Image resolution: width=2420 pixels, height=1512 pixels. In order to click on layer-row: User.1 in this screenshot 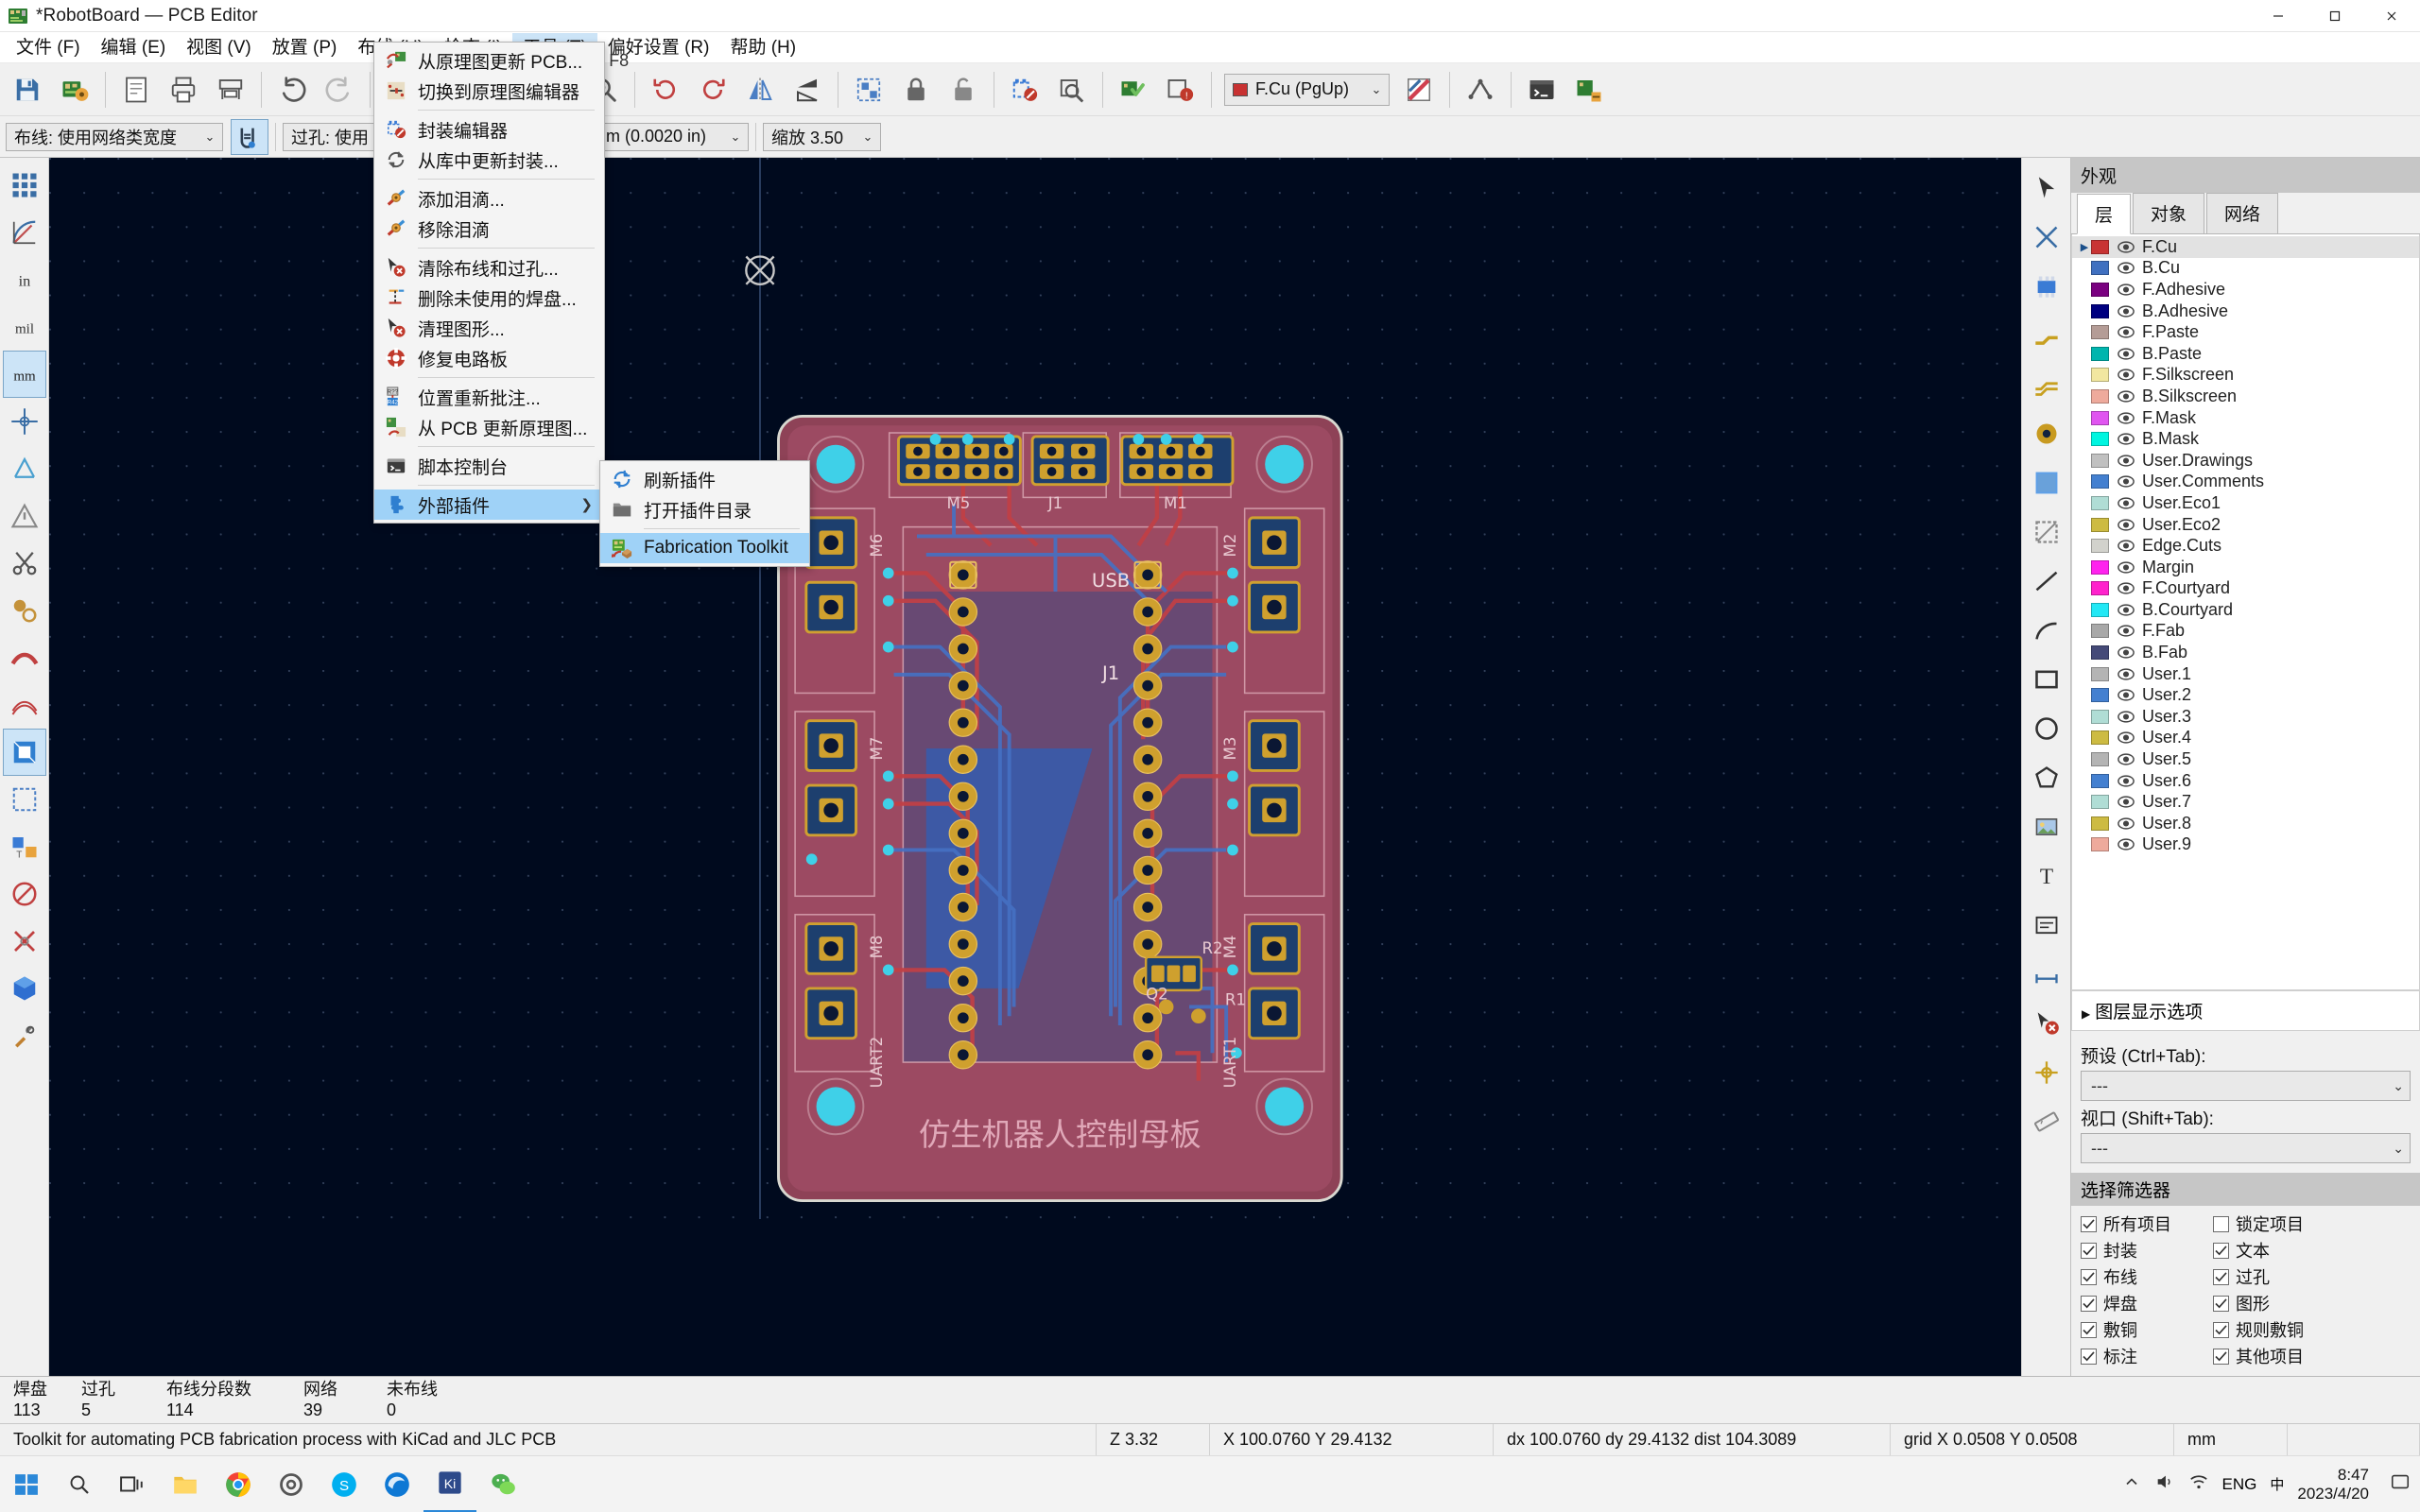, I will do `click(2245, 674)`.